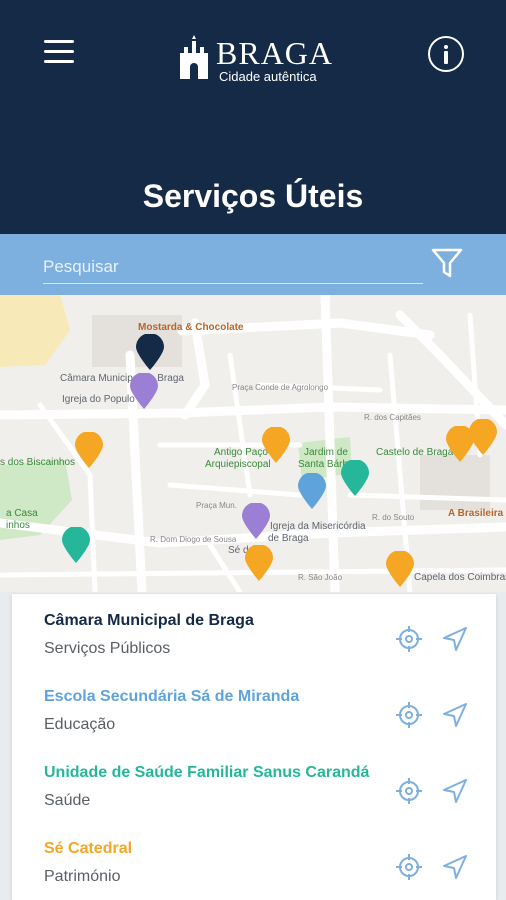 The width and height of the screenshot is (506, 900). What do you see at coordinates (275, 53) in the screenshot?
I see `logo-word: BRAGA` at bounding box center [275, 53].